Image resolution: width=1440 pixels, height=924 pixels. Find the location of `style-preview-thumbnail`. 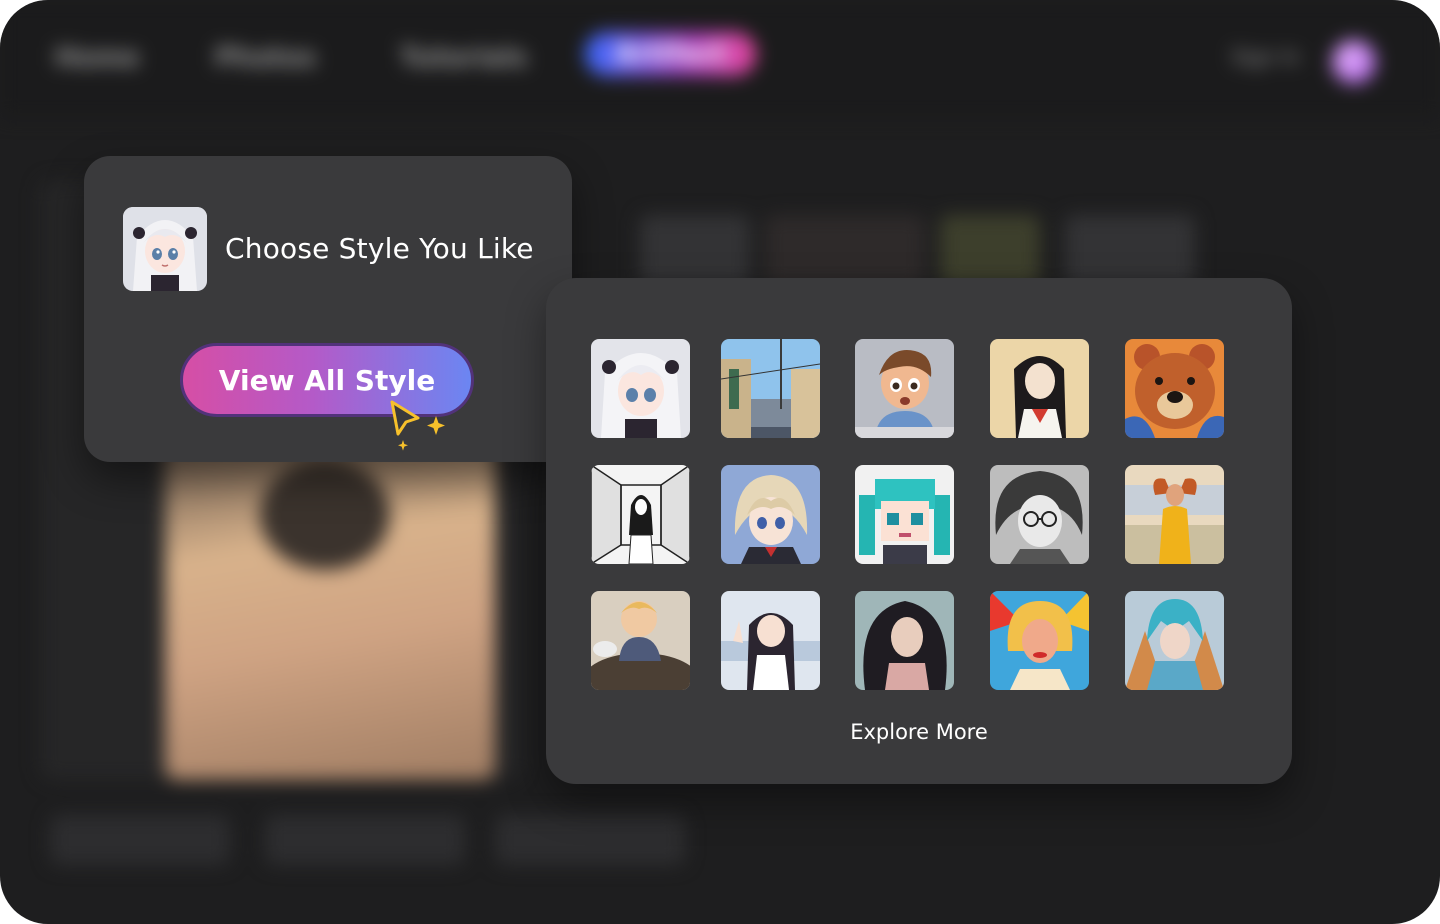

style-preview-thumbnail is located at coordinates (165, 249).